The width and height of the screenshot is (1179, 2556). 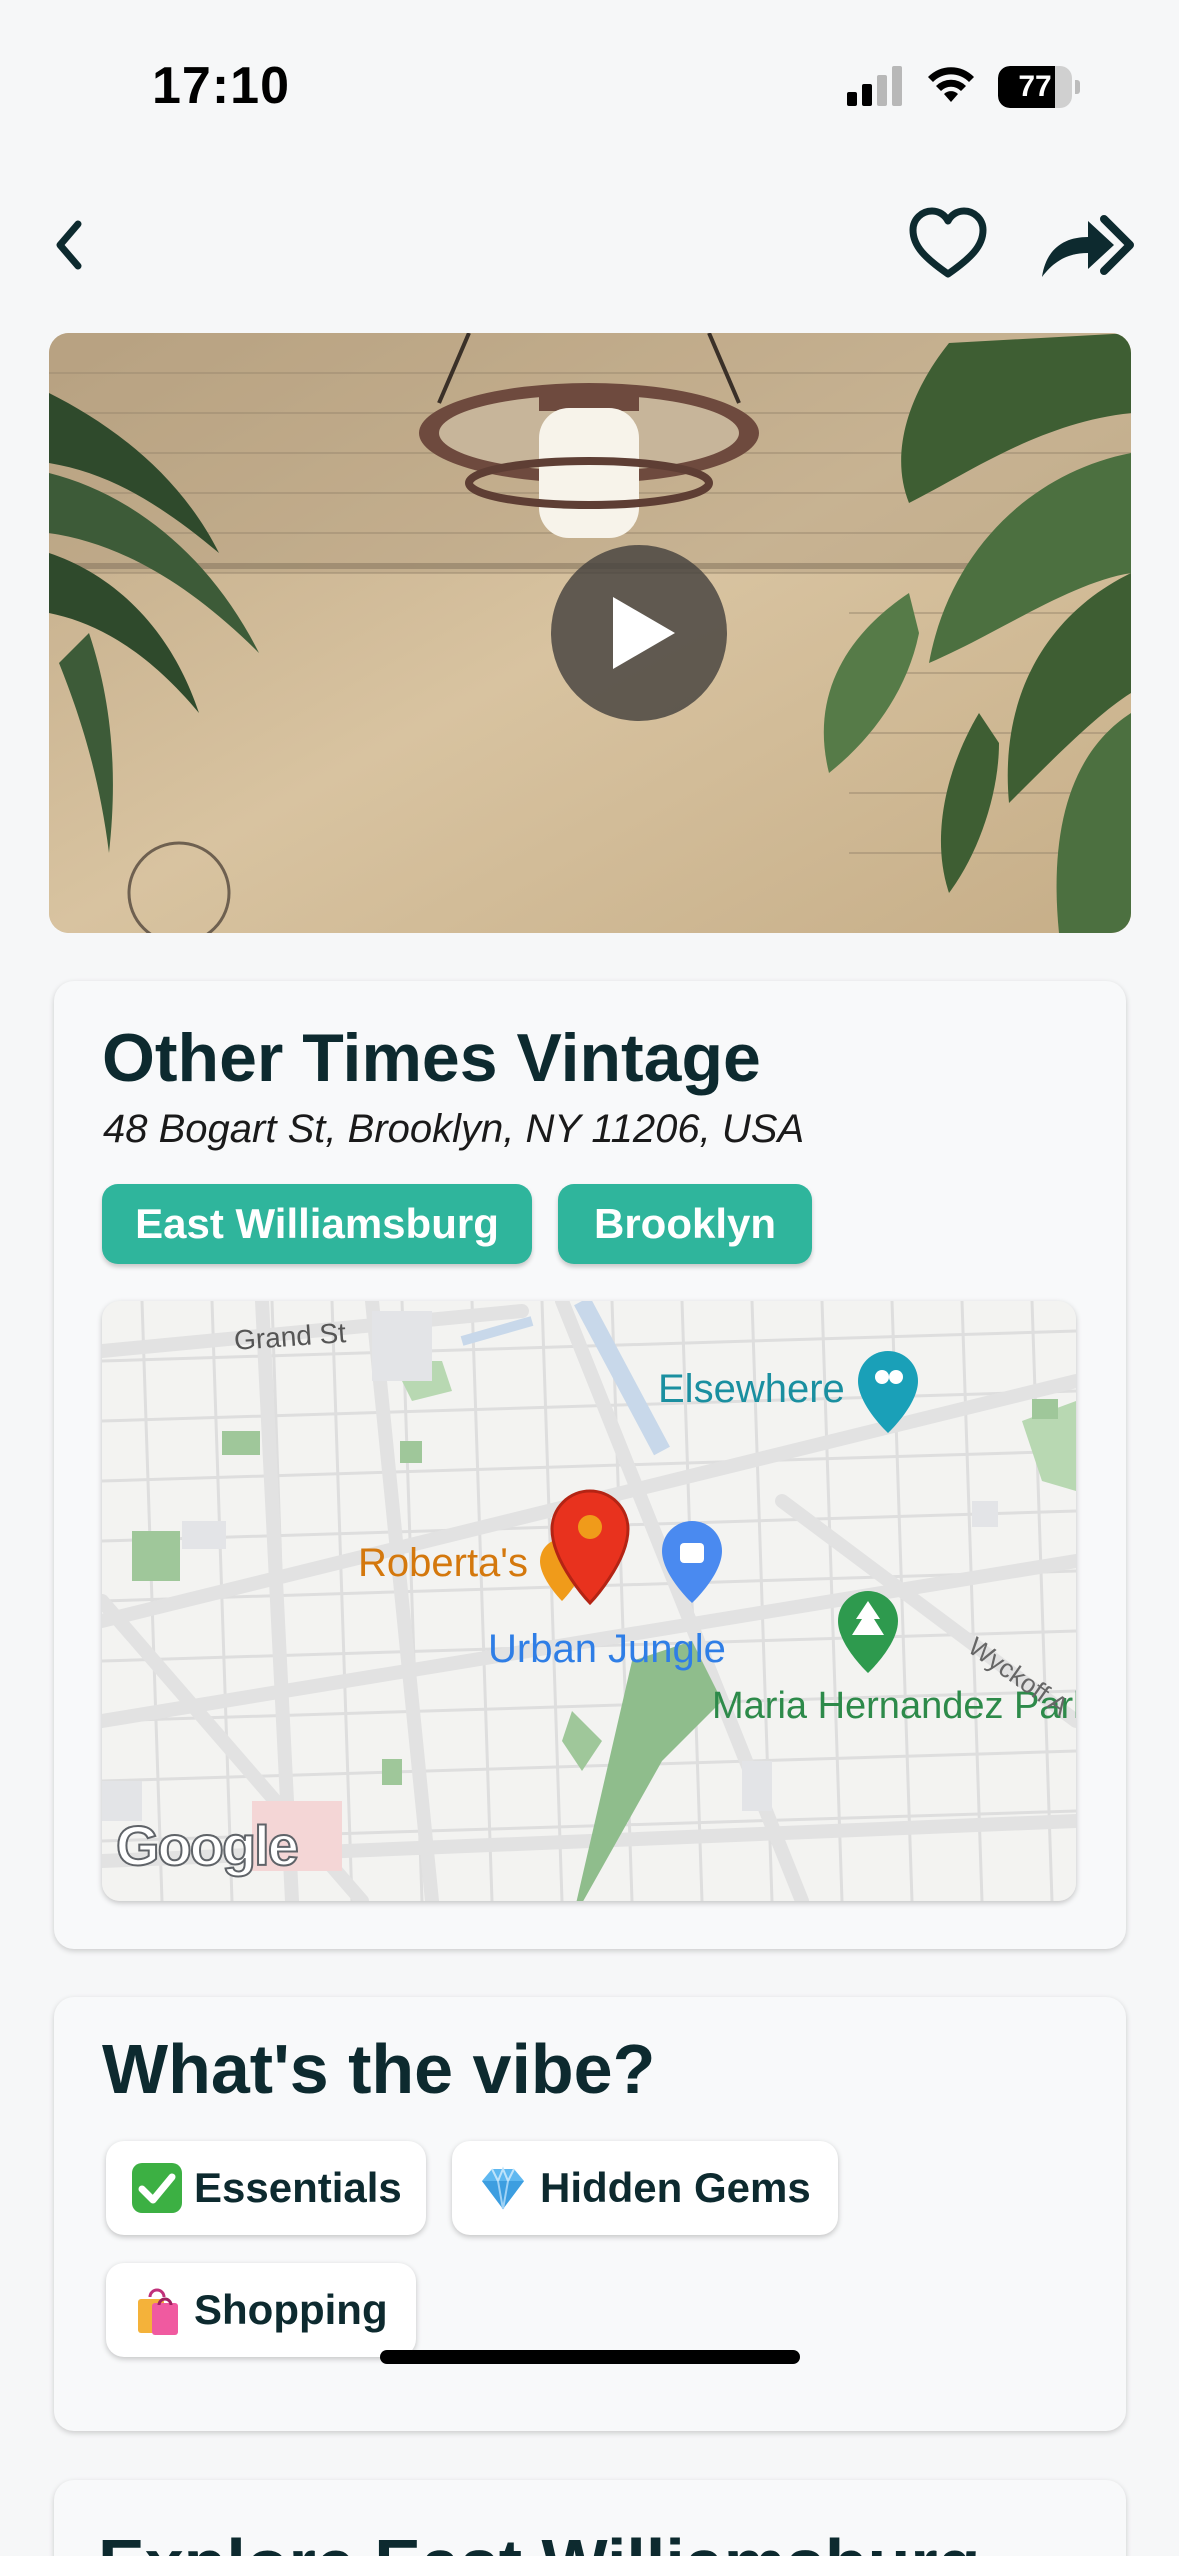 What do you see at coordinates (70, 245) in the screenshot?
I see `chevron-left-icon` at bounding box center [70, 245].